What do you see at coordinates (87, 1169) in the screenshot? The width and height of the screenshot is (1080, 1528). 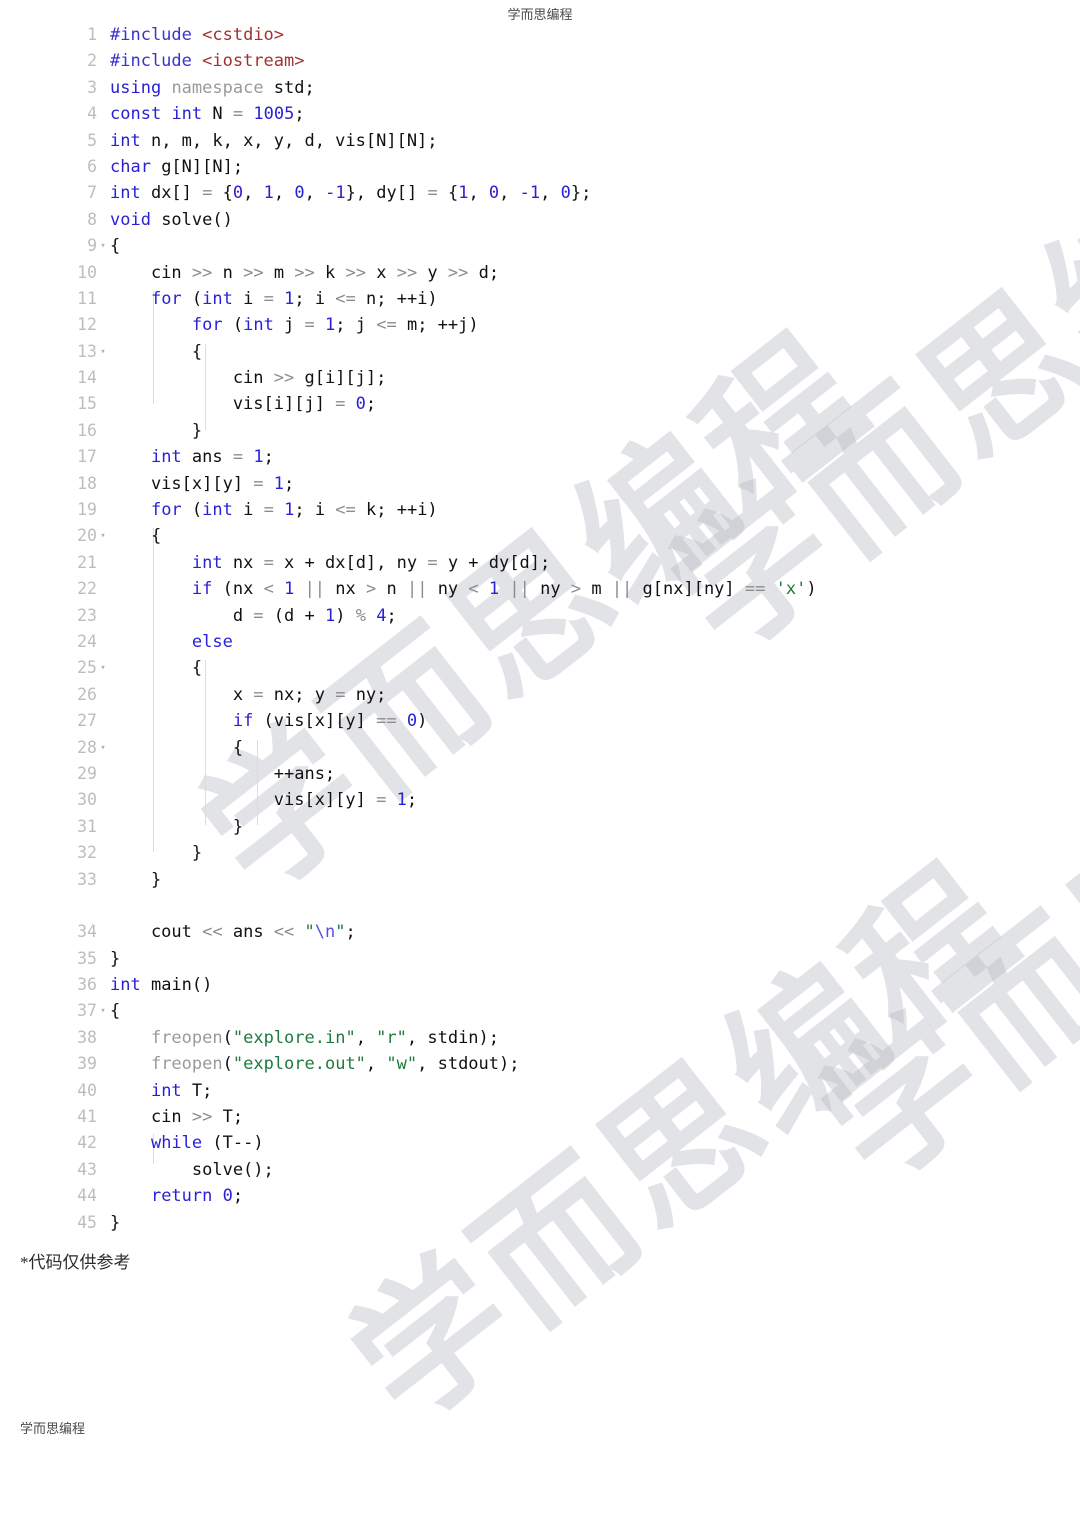 I see `line-number: 43` at bounding box center [87, 1169].